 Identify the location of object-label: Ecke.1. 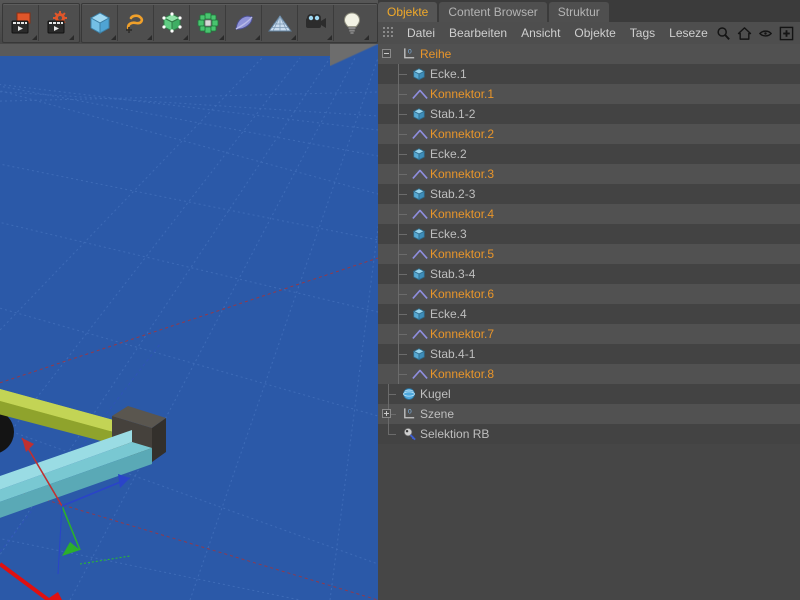
(448, 74).